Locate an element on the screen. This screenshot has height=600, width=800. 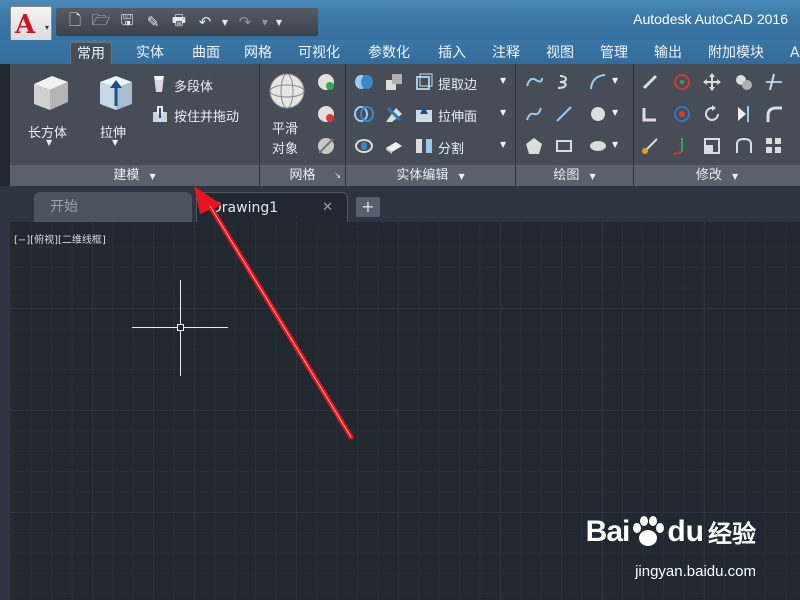
tab-start: 开始 is located at coordinates (113, 207).